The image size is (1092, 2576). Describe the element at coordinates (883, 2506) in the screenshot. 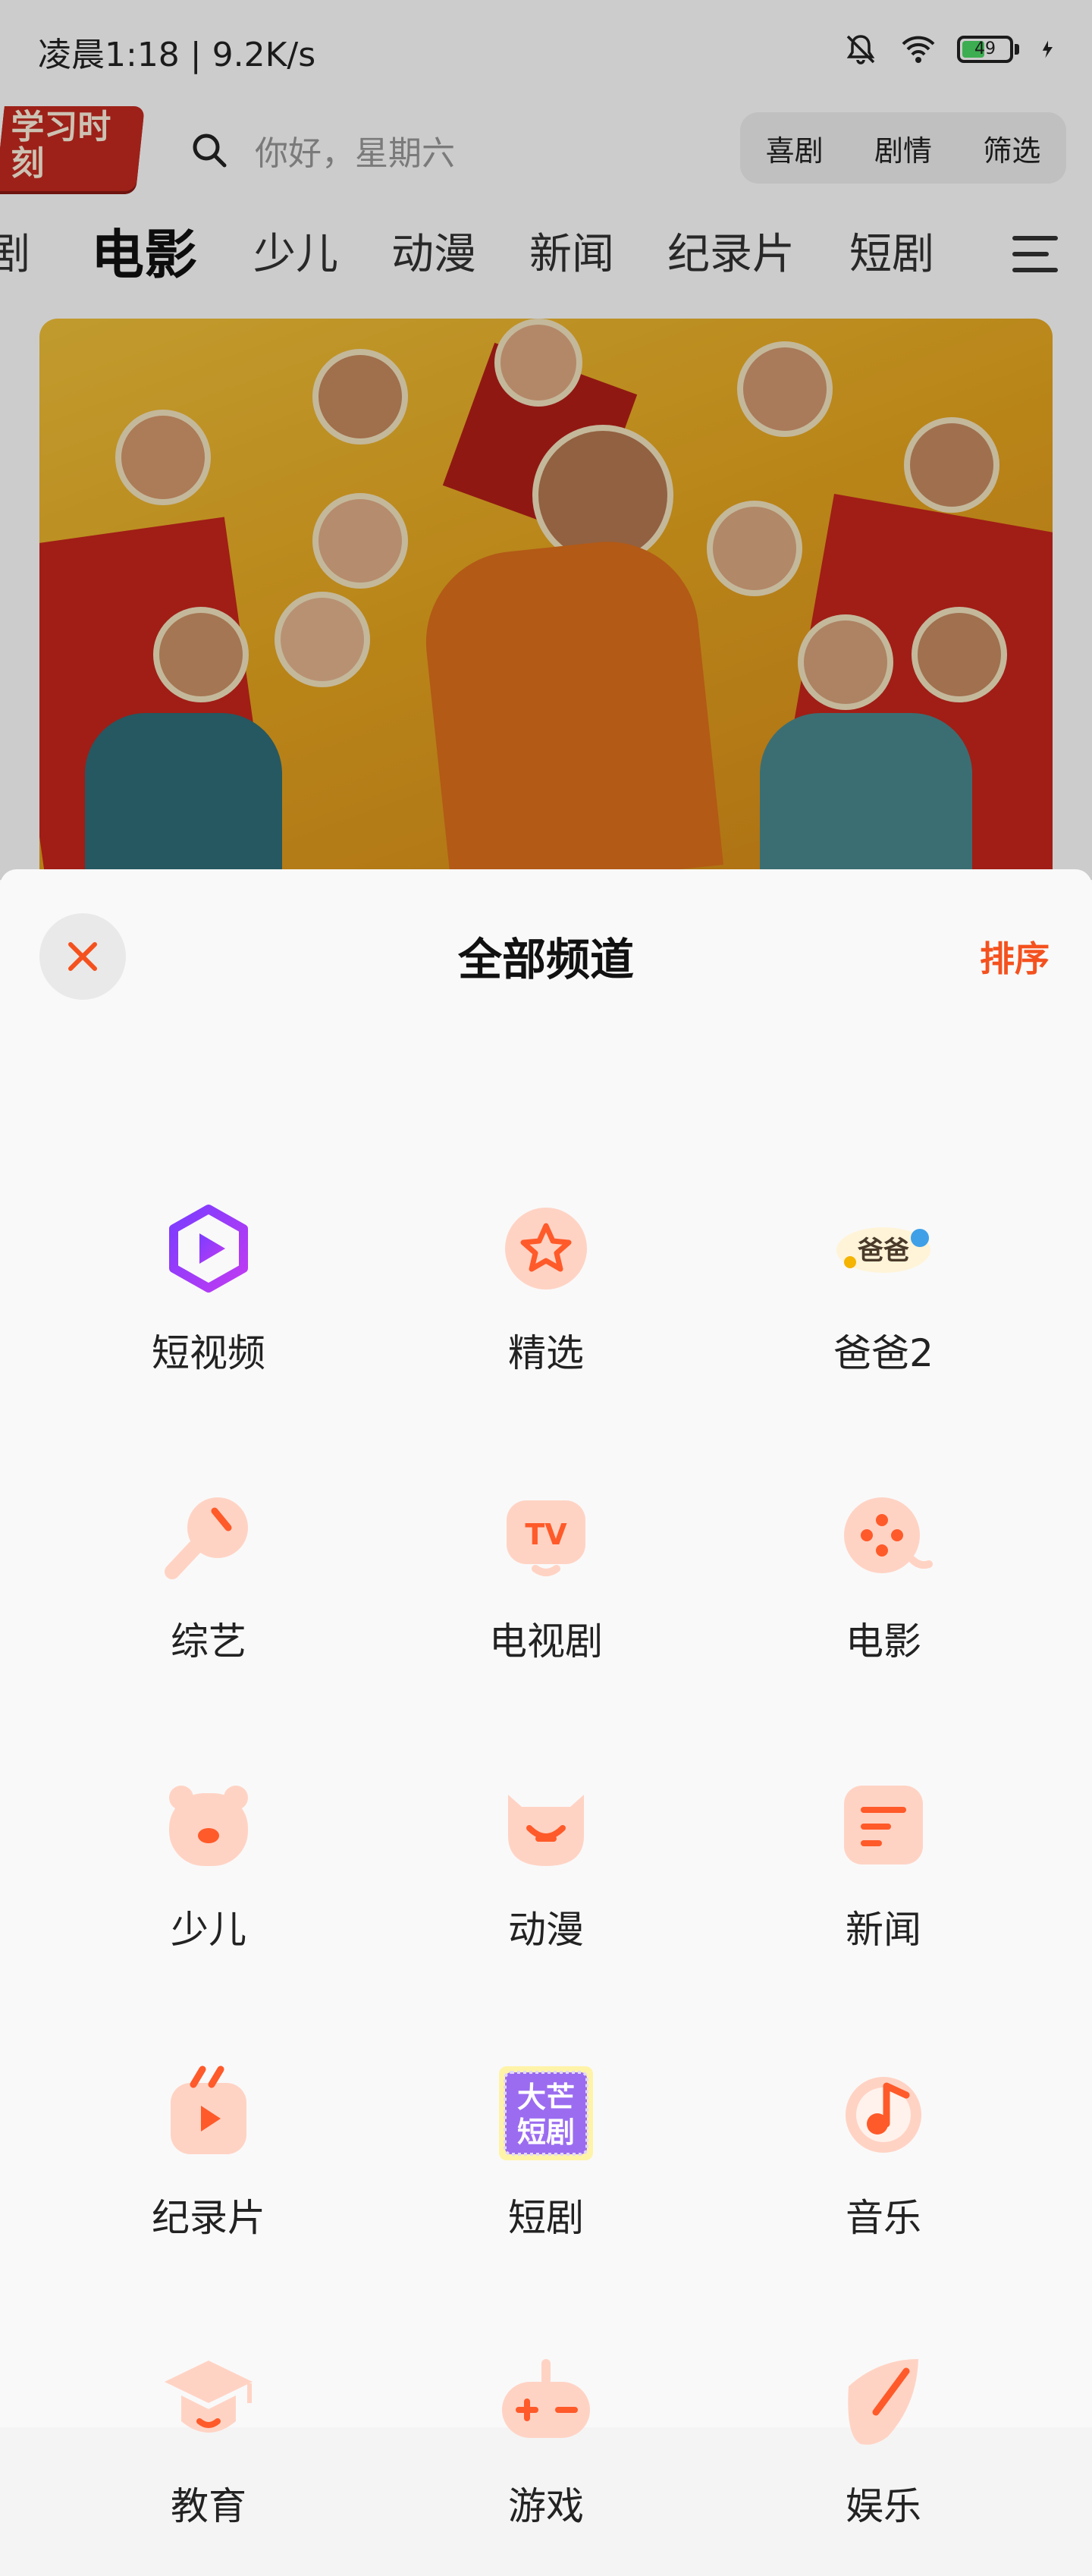

I see `channel-label: 娱乐` at that location.